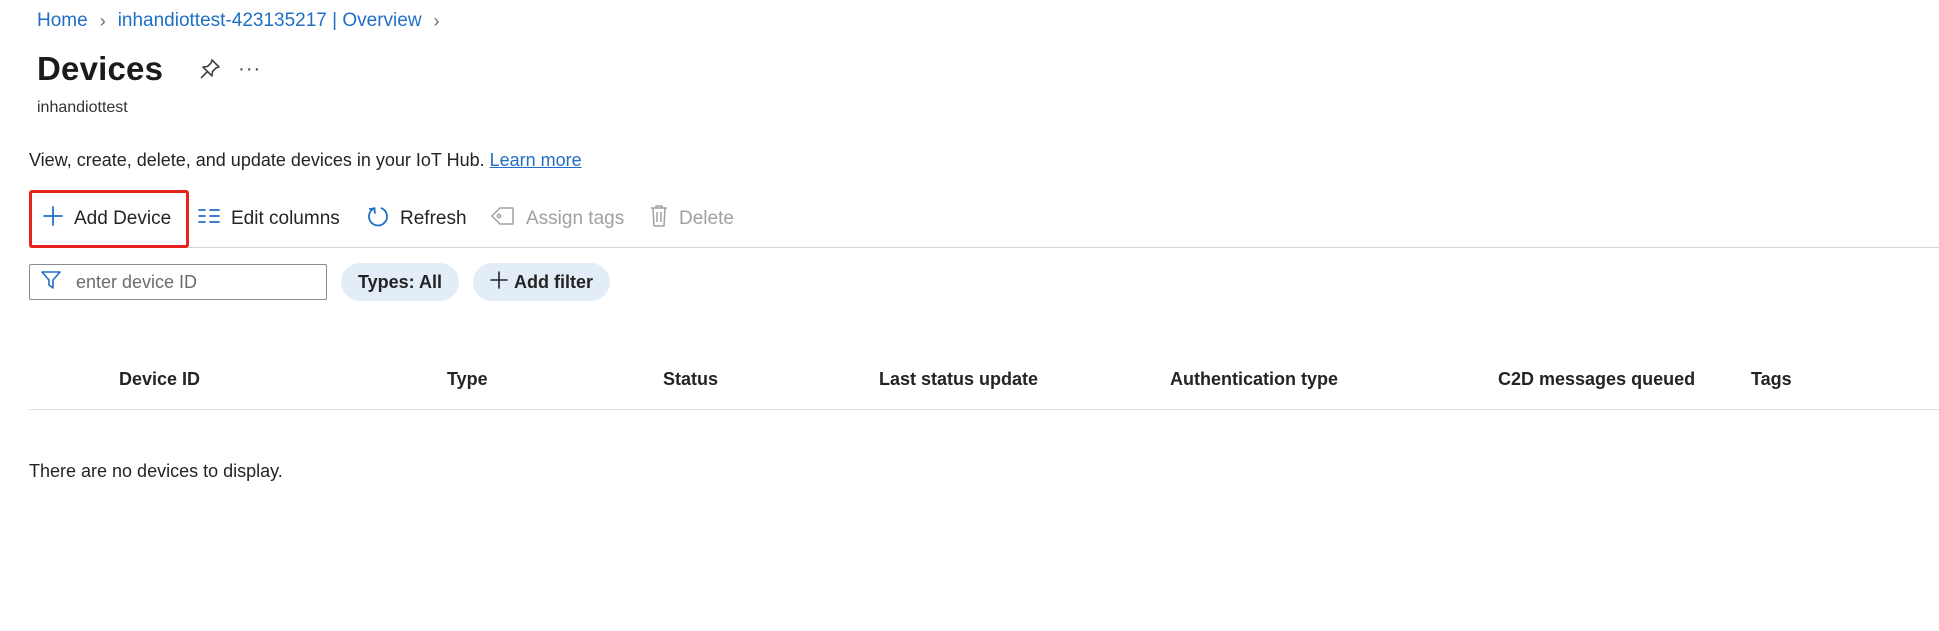 Image resolution: width=1939 pixels, height=631 pixels. Describe the element at coordinates (156, 471) in the screenshot. I see `empty-state-message: There are no devices to display.` at that location.